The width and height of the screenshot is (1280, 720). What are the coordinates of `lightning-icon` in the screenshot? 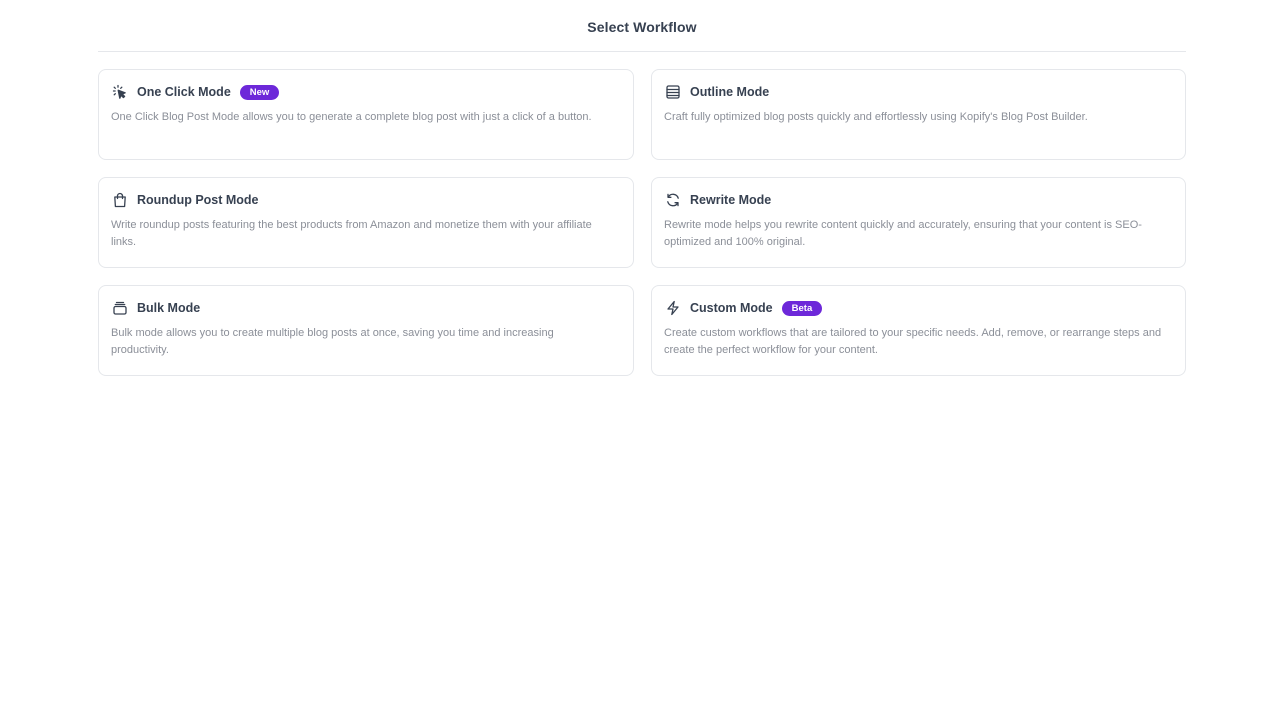 It's located at (672, 308).